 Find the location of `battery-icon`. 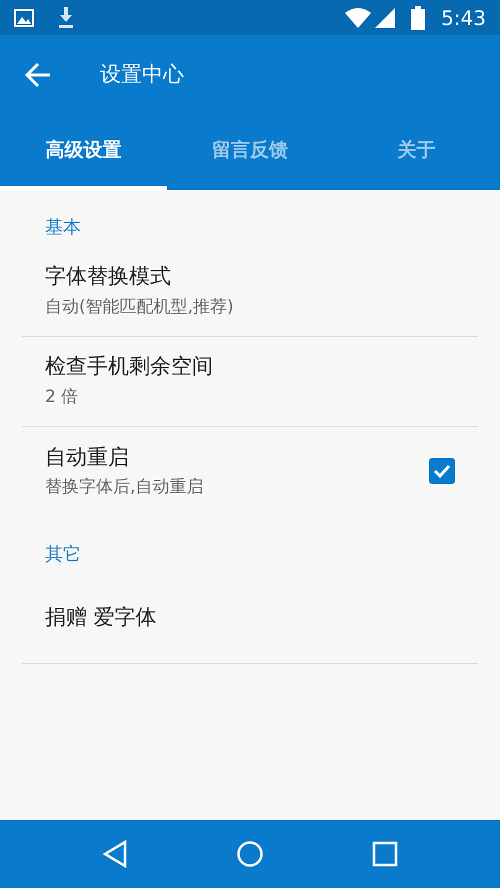

battery-icon is located at coordinates (418, 18).